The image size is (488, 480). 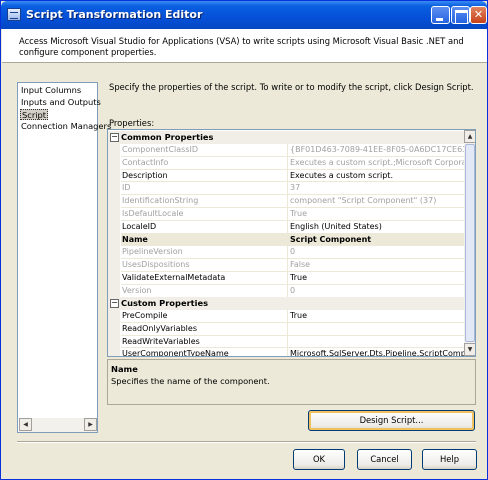 I want to click on grid-vertical-scrollbar: ▲ ▼, so click(x=469, y=243).